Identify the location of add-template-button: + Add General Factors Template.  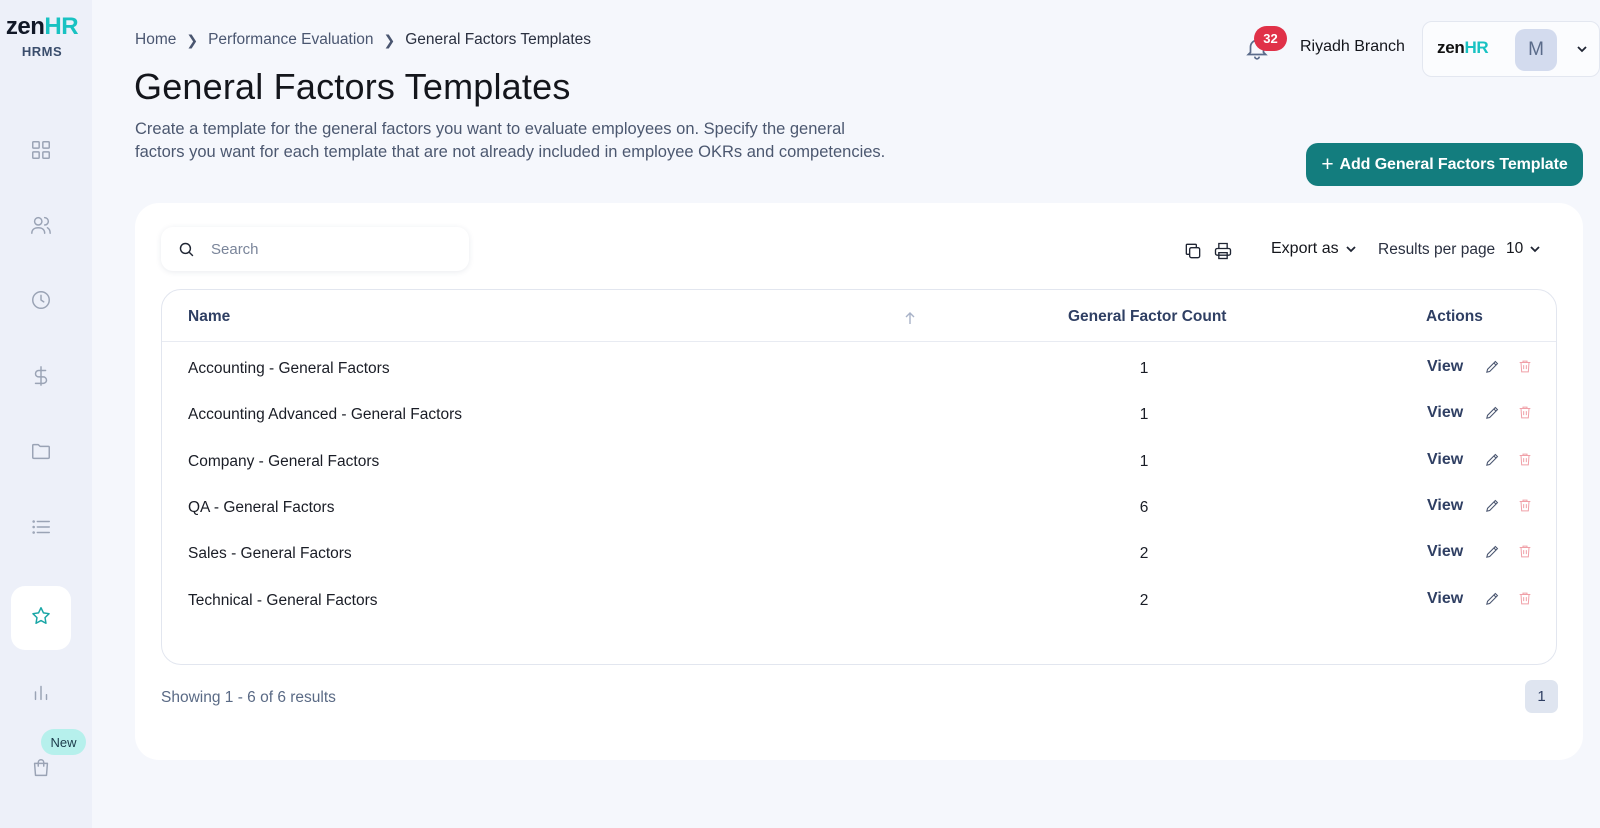
(1444, 164).